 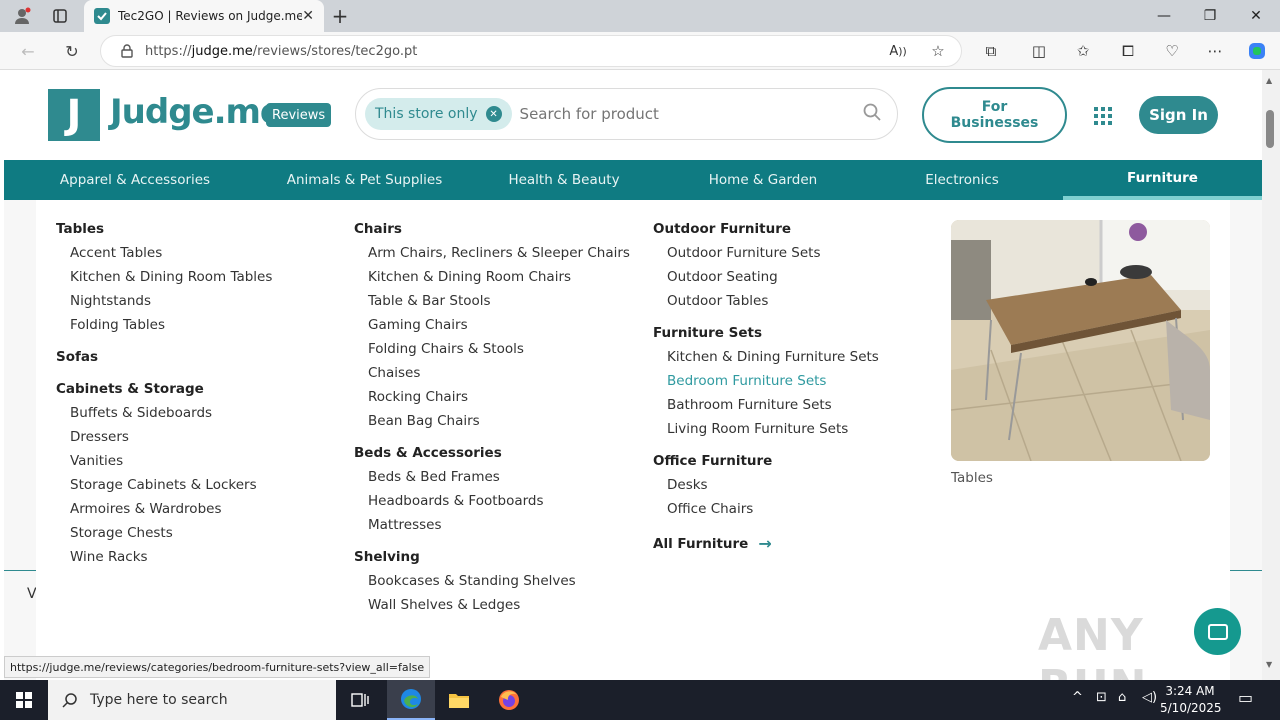 I want to click on nav-health-beauty: Health & Beauty, so click(x=564, y=180).